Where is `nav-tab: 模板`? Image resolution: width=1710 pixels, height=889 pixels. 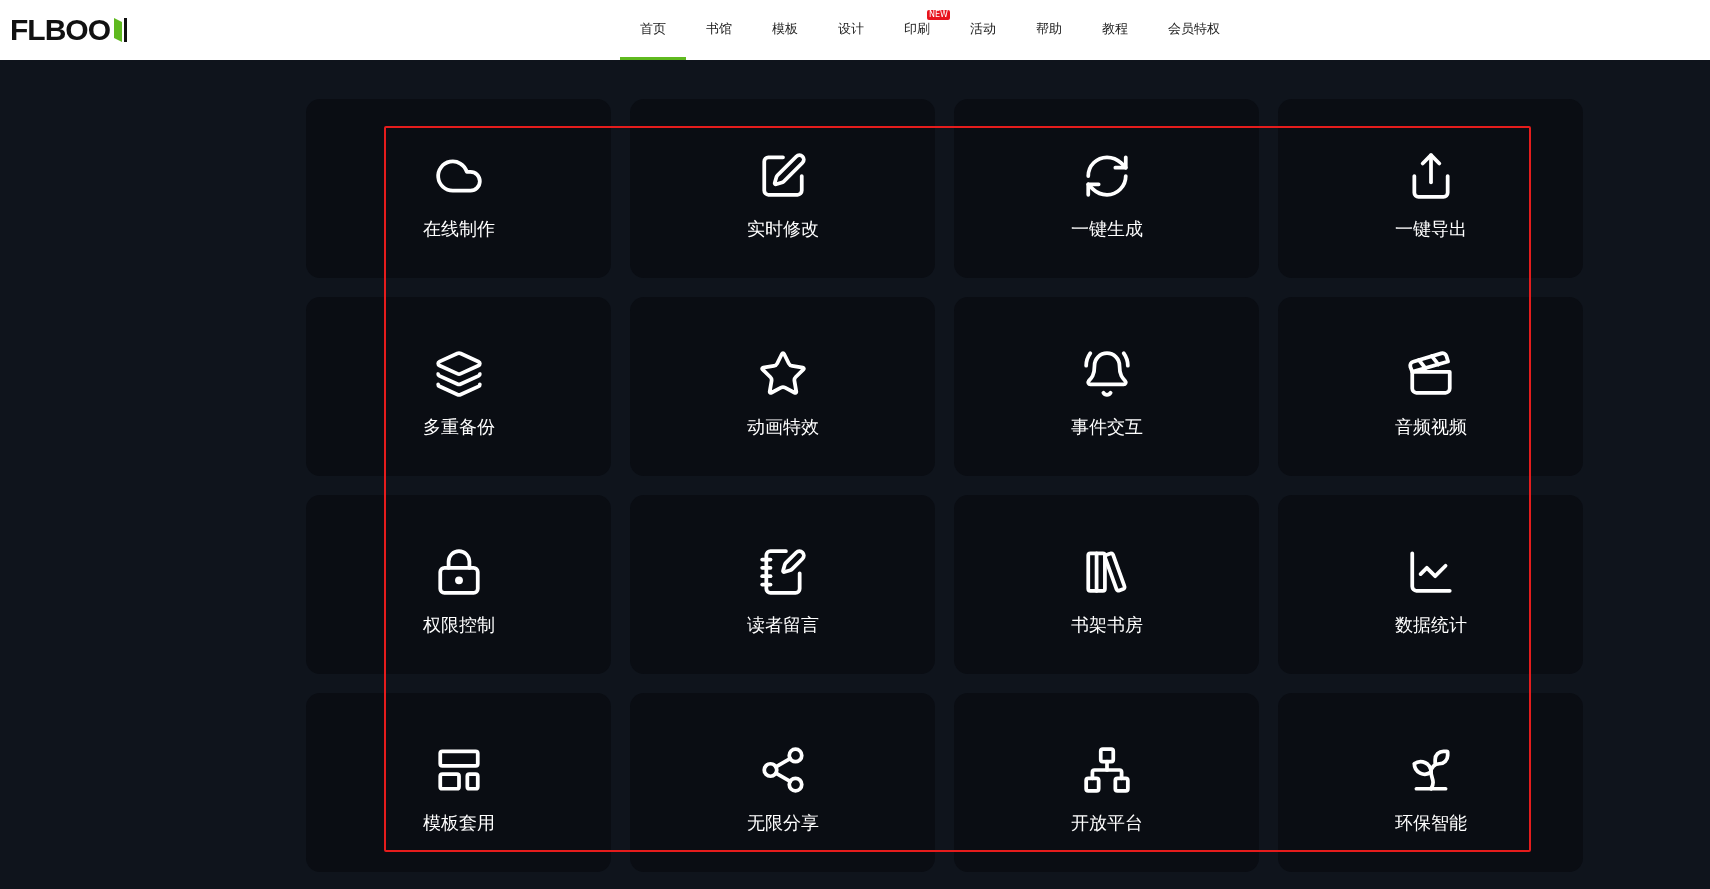 nav-tab: 模板 is located at coordinates (785, 30).